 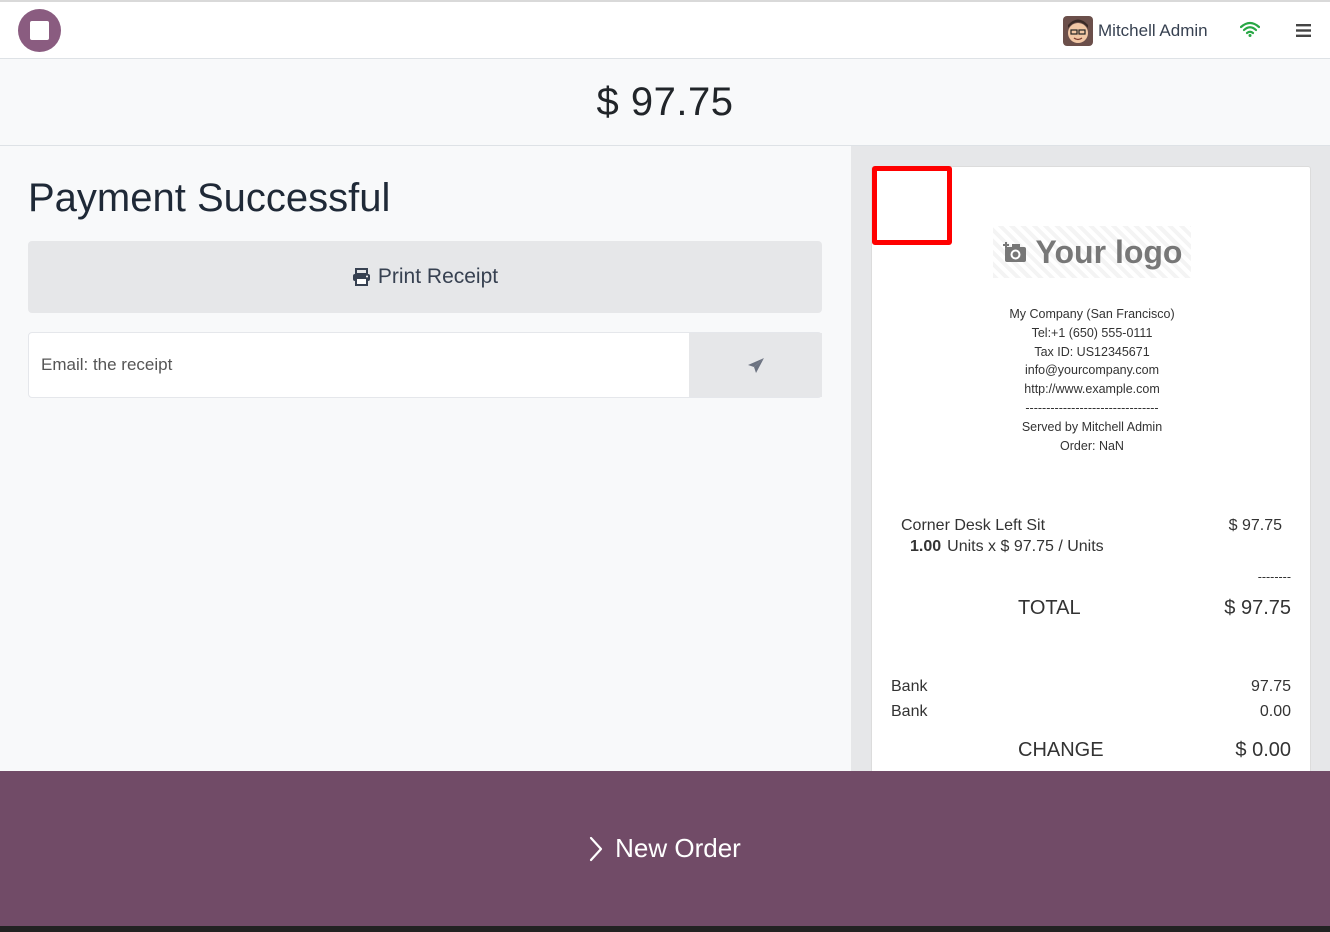 What do you see at coordinates (361, 277) in the screenshot?
I see `printer-icon` at bounding box center [361, 277].